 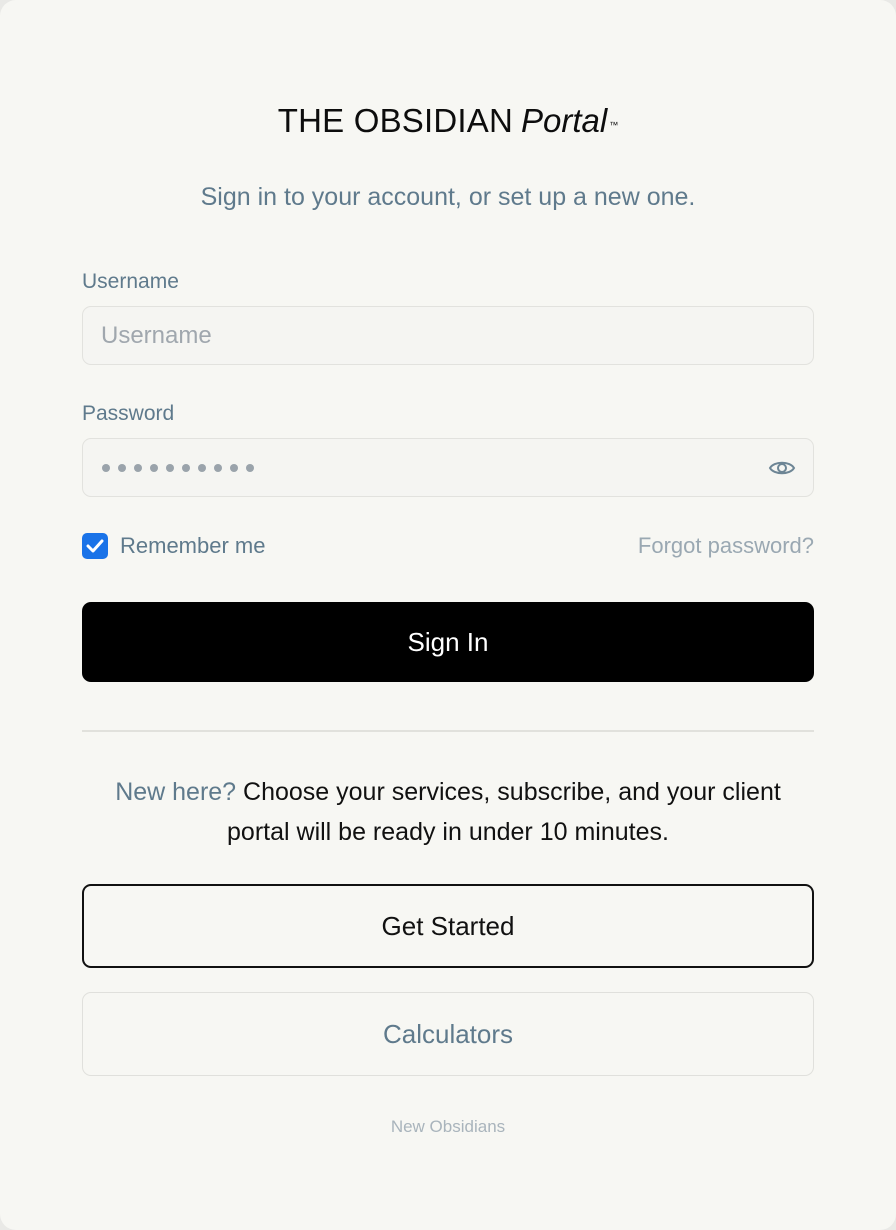 I want to click on brand-logo: THE OBSIDIAN Portal ™, so click(x=448, y=121).